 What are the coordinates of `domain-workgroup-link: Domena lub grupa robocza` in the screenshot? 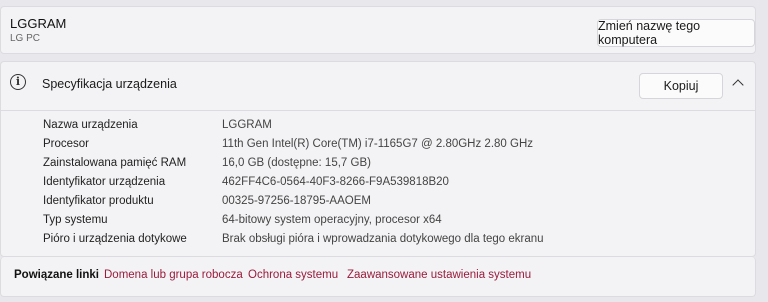 It's located at (173, 275).